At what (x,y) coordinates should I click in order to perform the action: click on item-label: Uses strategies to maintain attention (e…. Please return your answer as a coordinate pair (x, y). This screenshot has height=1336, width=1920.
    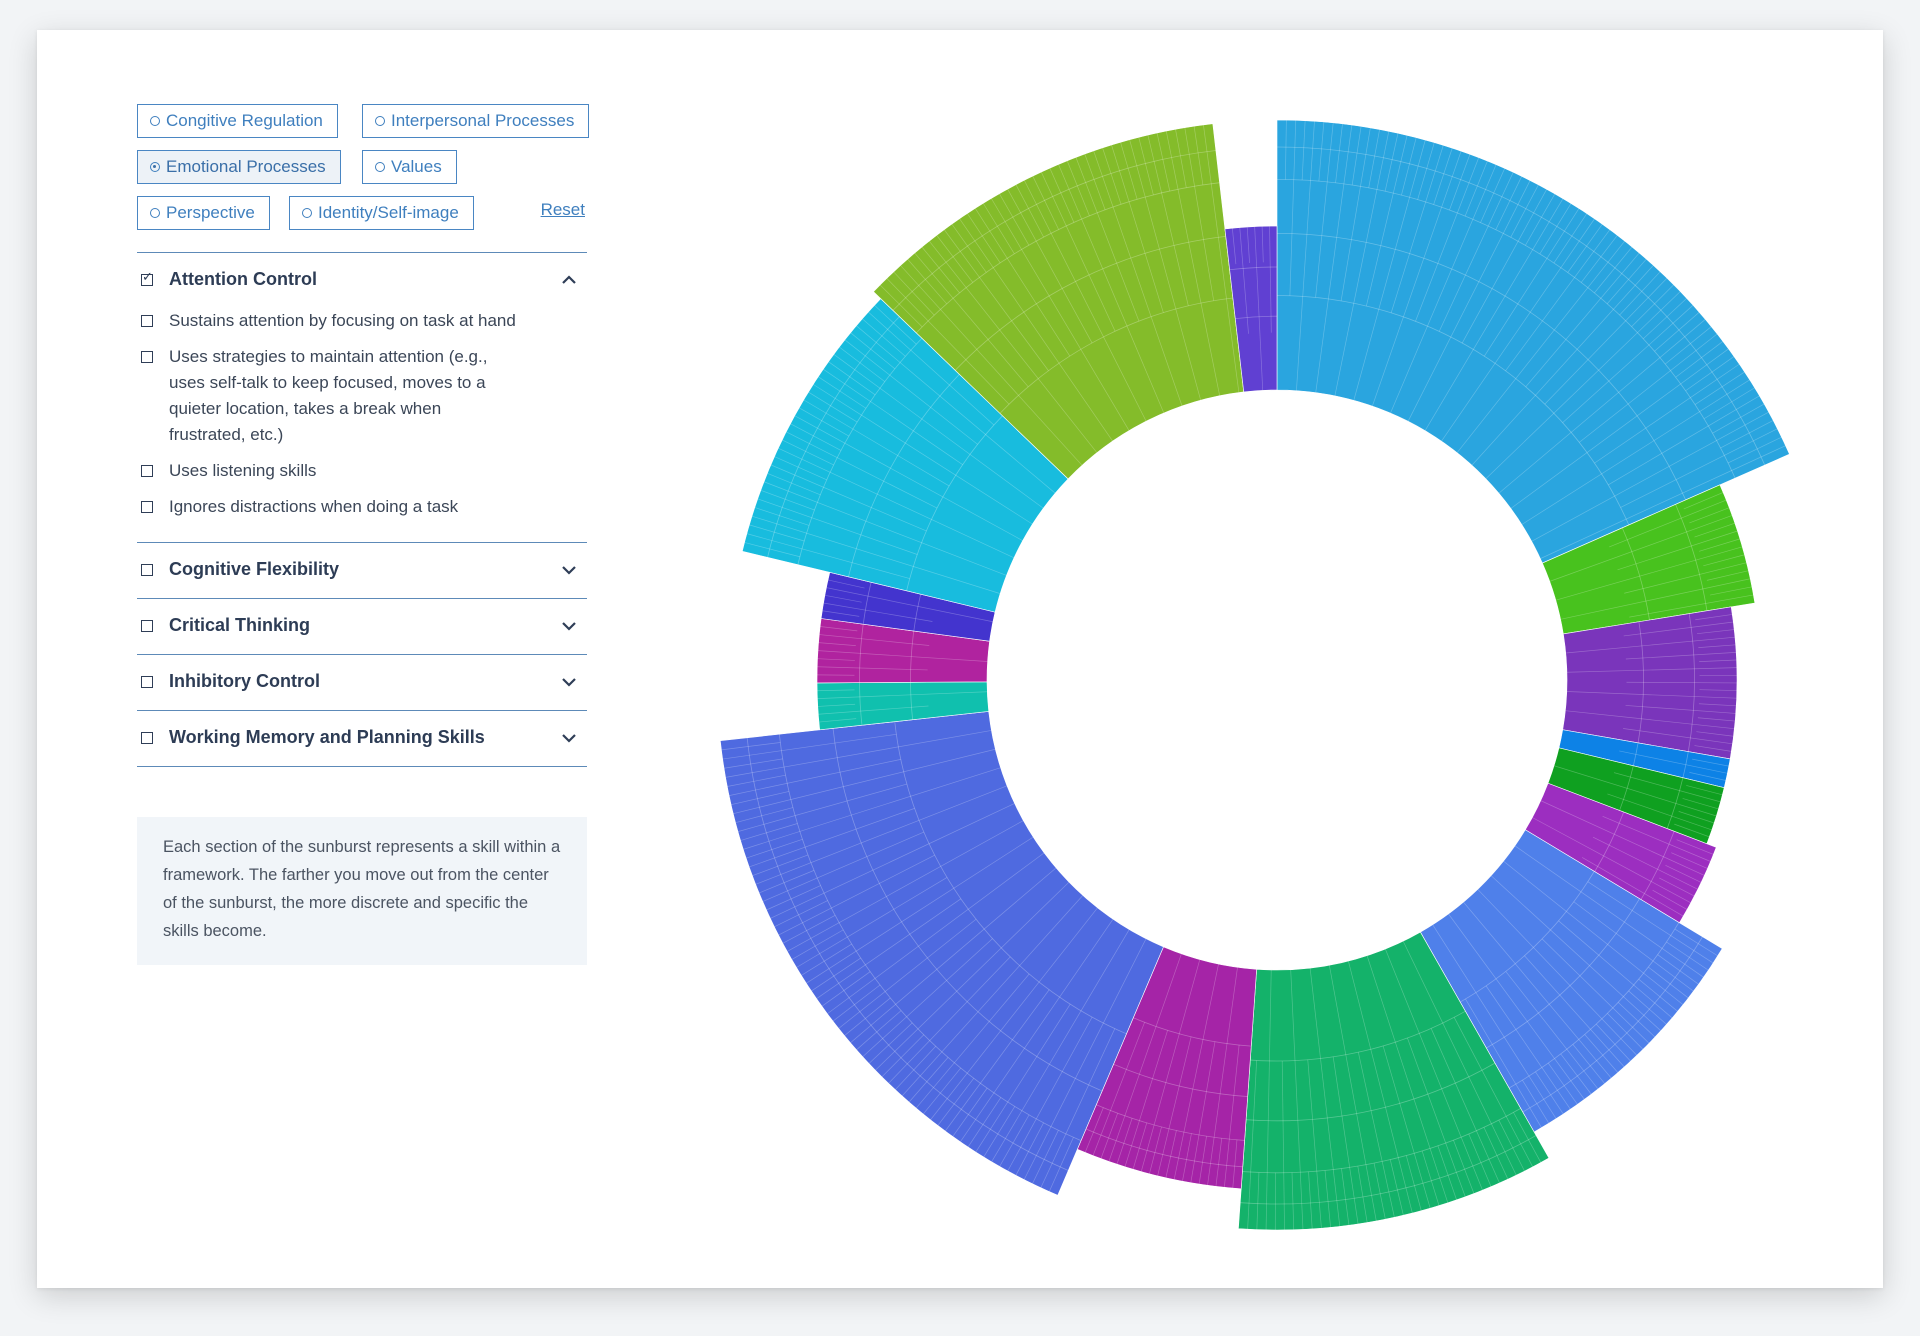
    Looking at the image, I should click on (328, 395).